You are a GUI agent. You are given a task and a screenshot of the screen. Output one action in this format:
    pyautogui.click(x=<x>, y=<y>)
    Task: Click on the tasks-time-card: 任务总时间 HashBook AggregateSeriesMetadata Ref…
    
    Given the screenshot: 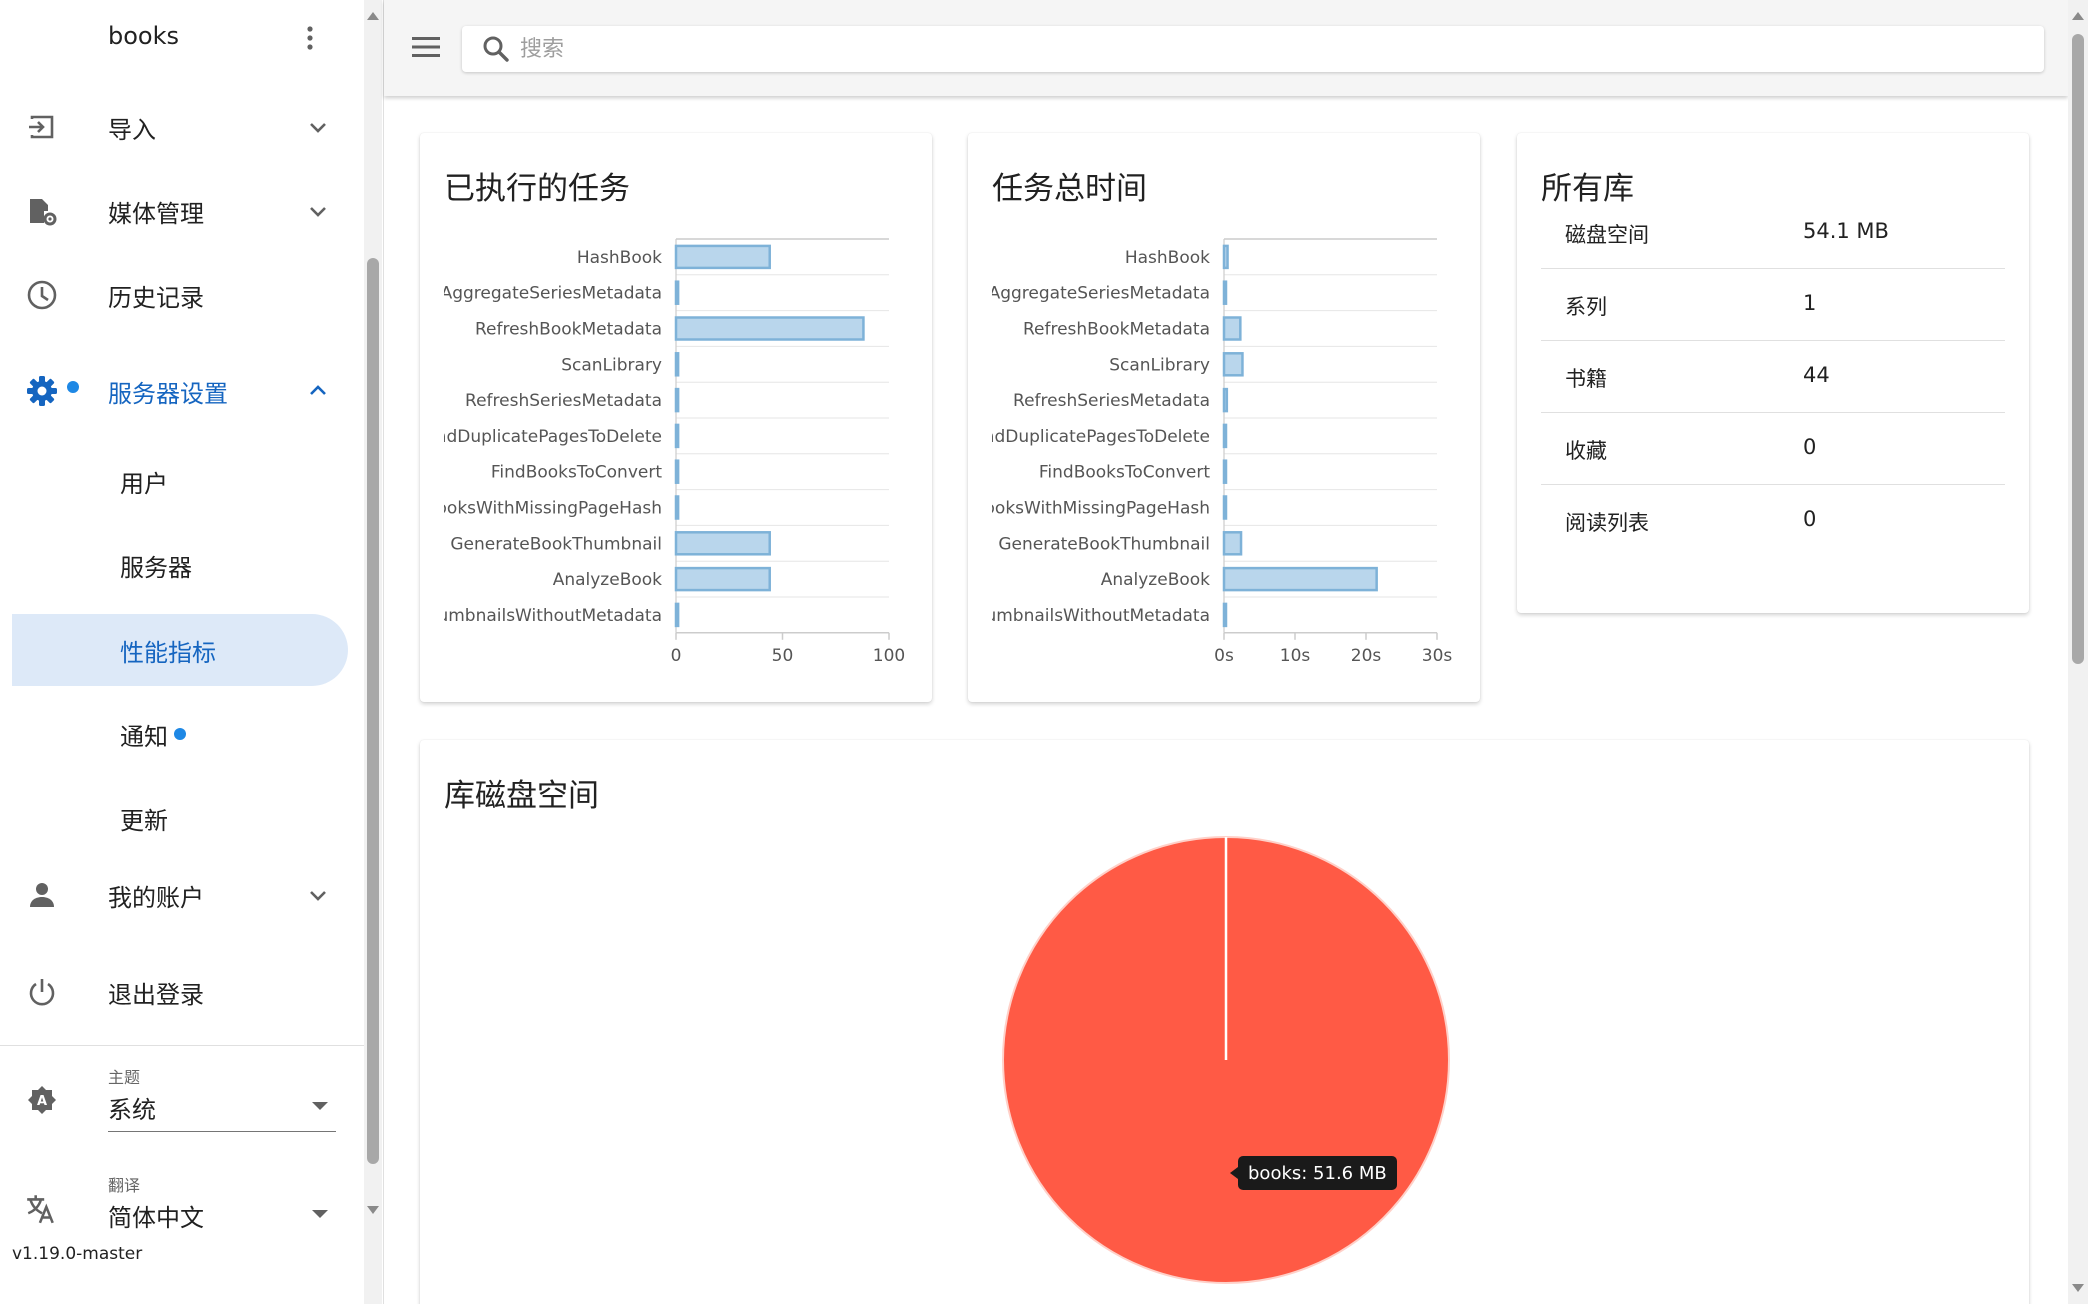 What is the action you would take?
    pyautogui.click(x=1224, y=417)
    